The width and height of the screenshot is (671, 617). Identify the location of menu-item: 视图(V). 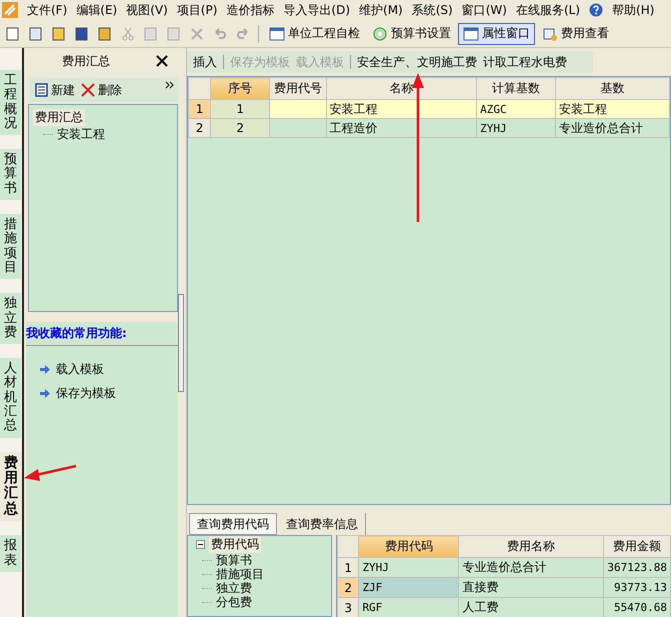
(147, 10).